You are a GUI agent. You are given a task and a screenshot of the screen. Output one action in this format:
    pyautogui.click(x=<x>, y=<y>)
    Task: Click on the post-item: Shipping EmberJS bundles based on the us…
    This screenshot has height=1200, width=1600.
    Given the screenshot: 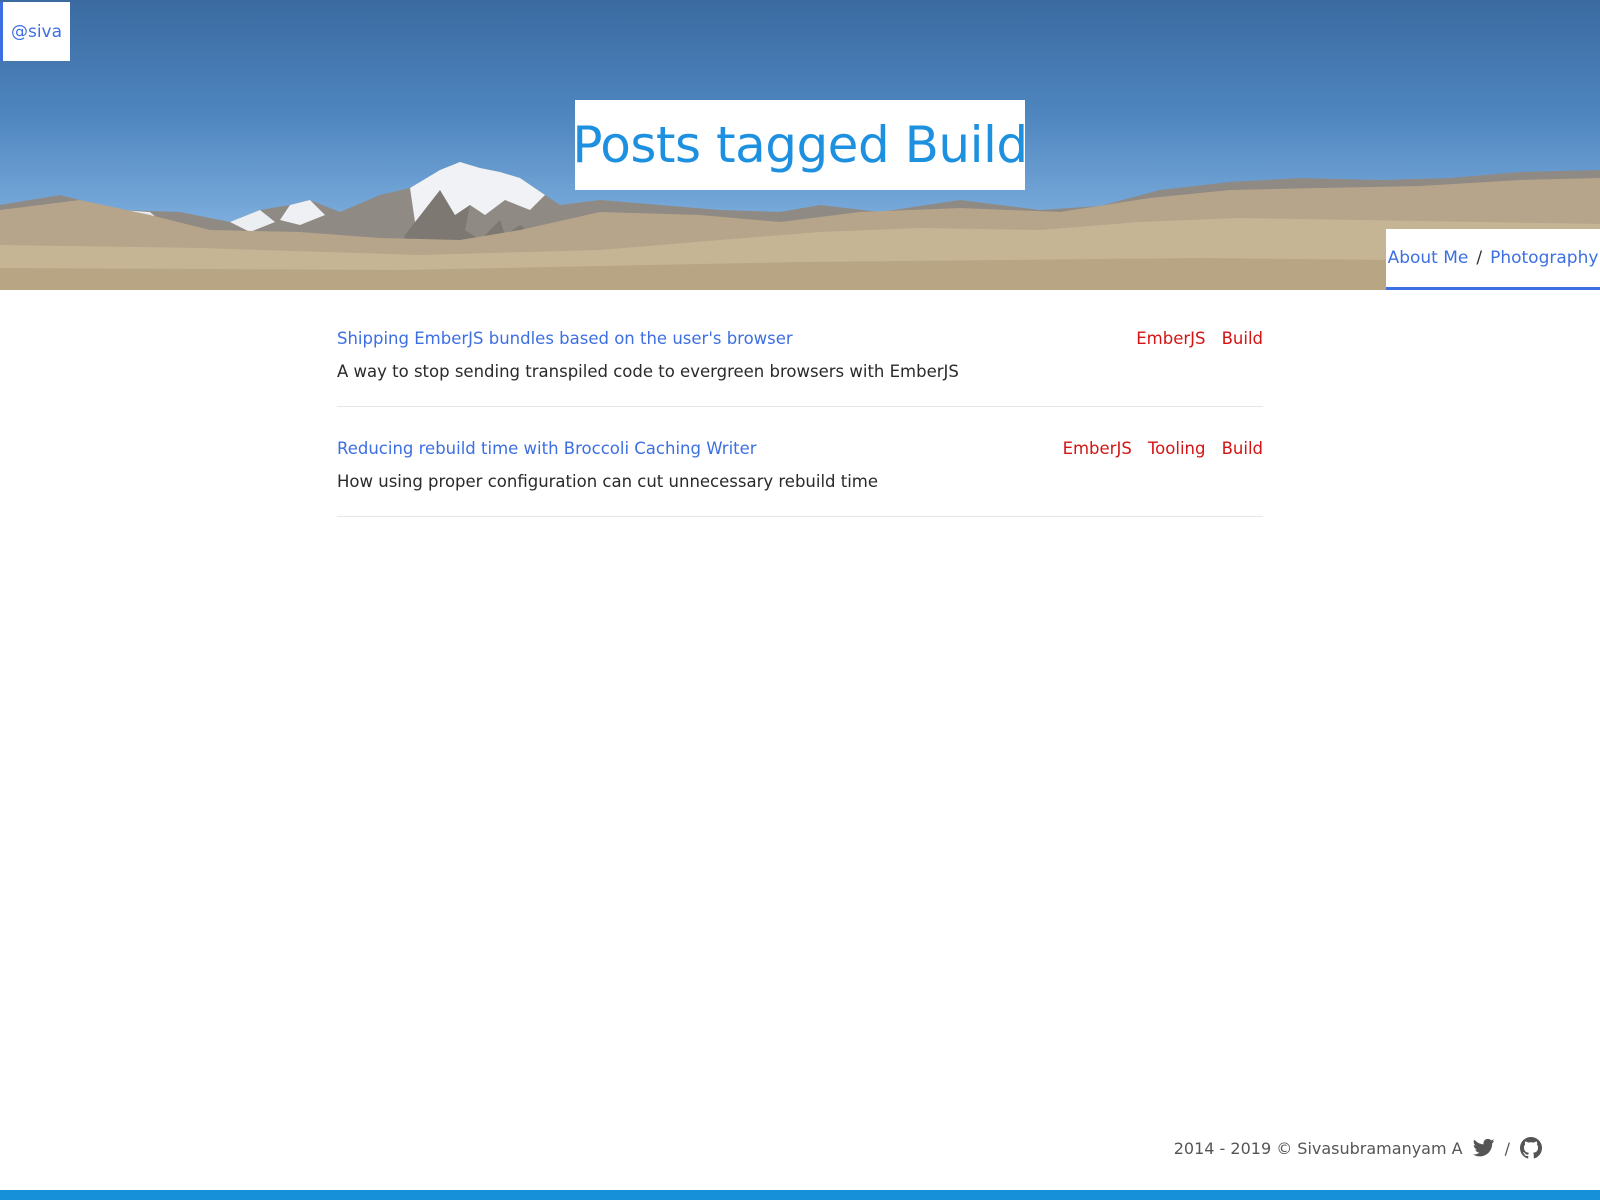 What is the action you would take?
    pyautogui.click(x=800, y=366)
    